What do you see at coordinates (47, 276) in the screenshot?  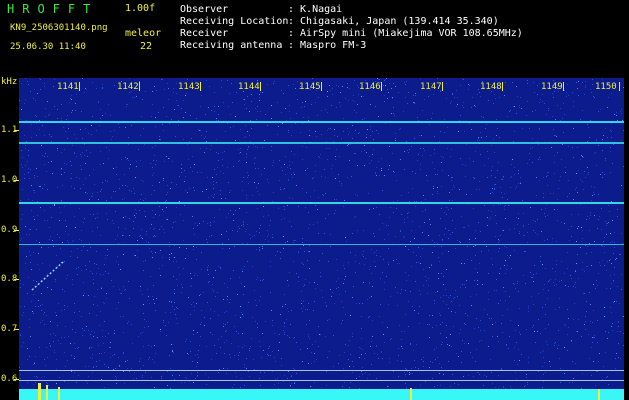 I see `meteor-trace` at bounding box center [47, 276].